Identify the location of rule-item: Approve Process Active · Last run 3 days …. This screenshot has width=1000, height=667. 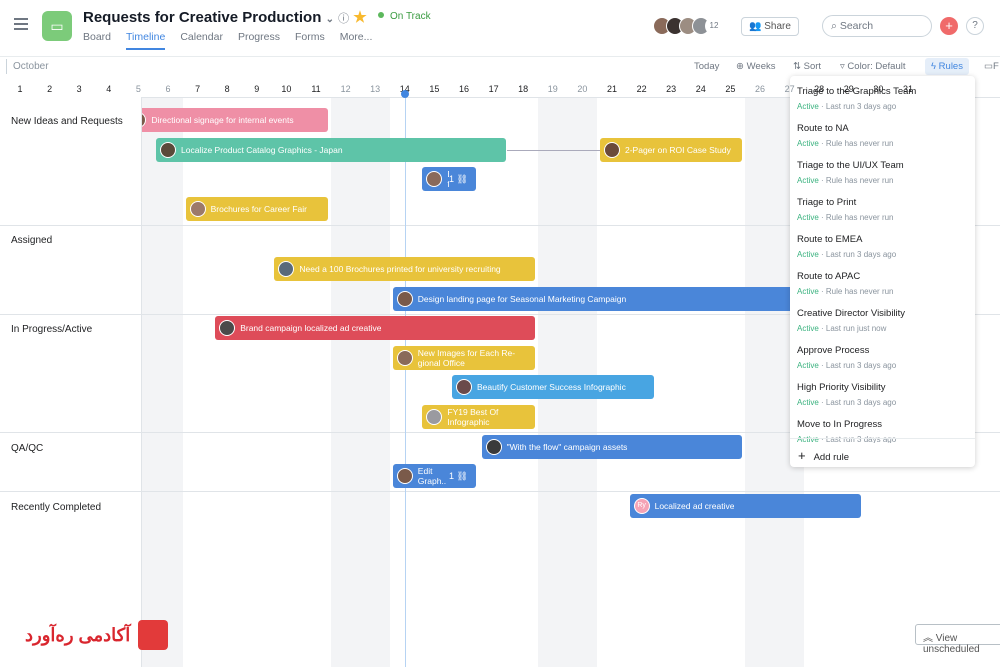
(846, 357).